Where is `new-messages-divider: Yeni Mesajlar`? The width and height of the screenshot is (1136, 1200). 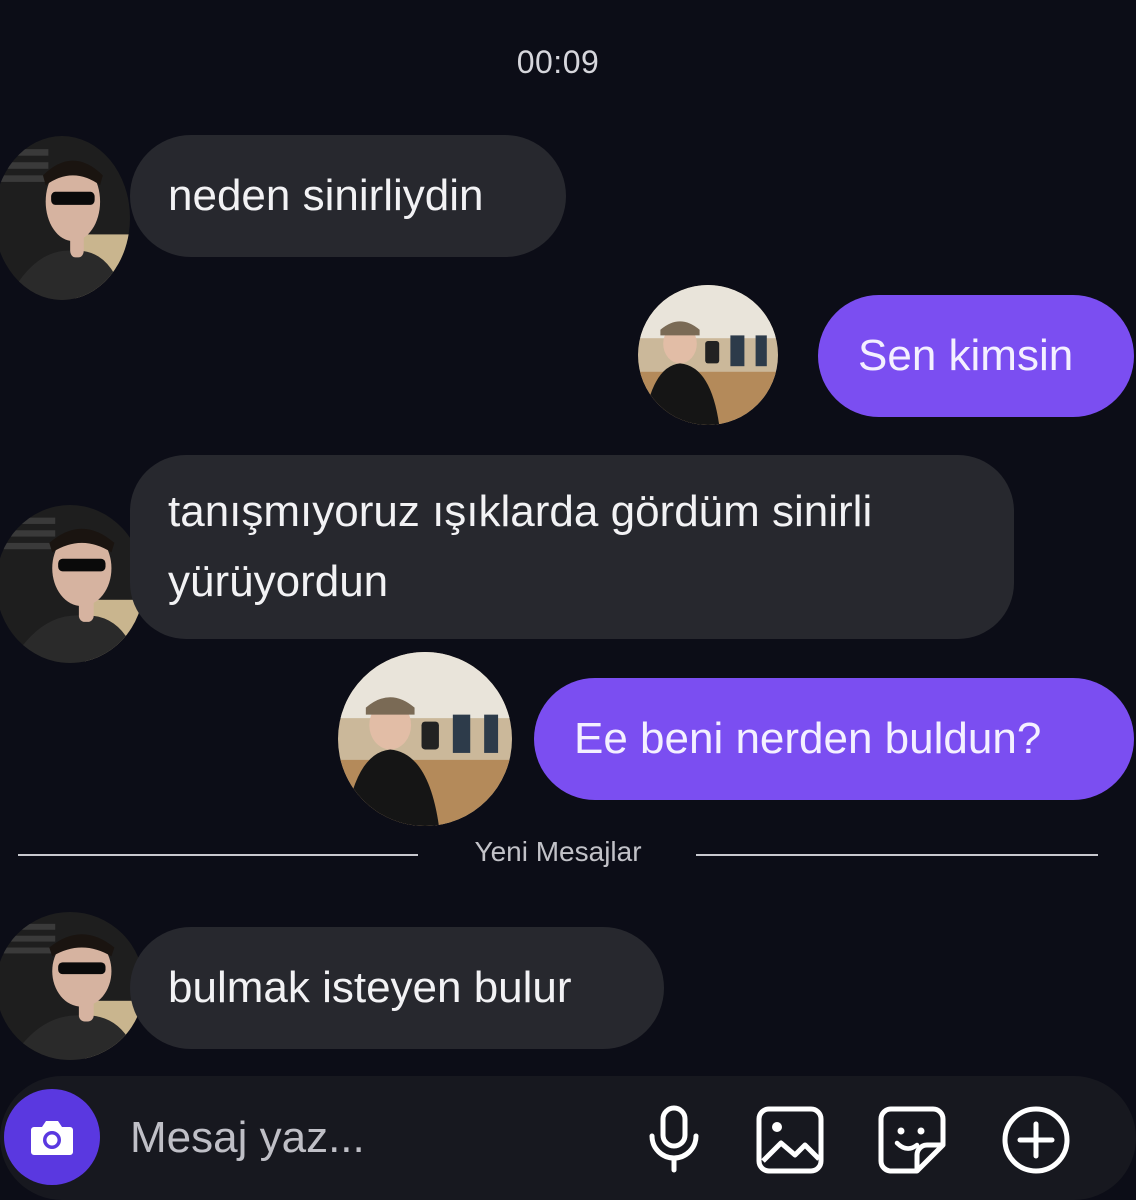 new-messages-divider: Yeni Mesajlar is located at coordinates (558, 851).